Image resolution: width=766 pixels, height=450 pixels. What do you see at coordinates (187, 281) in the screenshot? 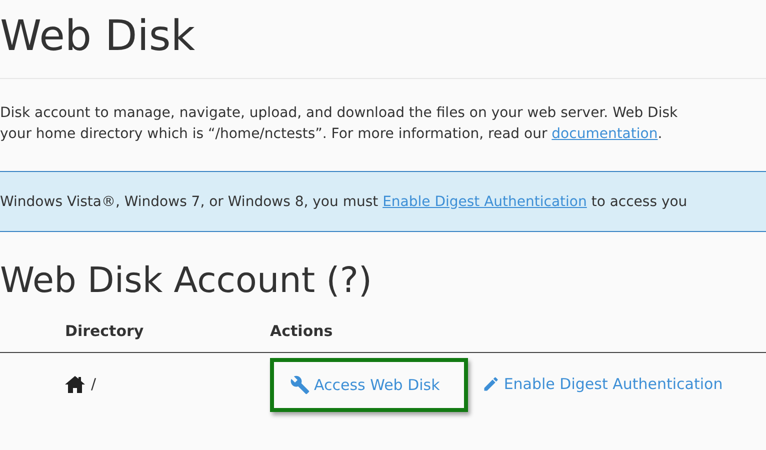
I see `section-title: Web Disk Account (?)` at bounding box center [187, 281].